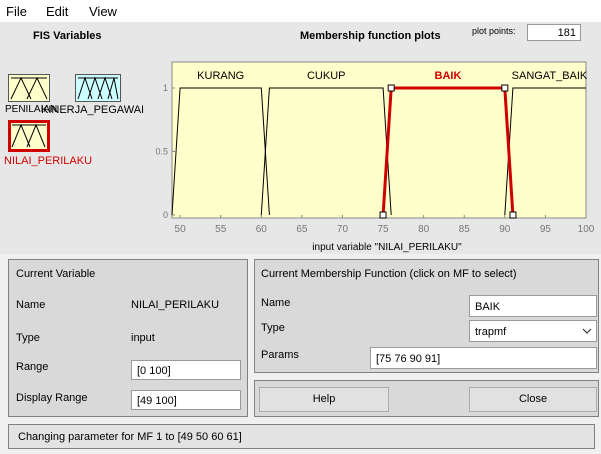 The image size is (601, 454). What do you see at coordinates (220, 76) in the screenshot?
I see `mf-label-kurang: KURANG` at bounding box center [220, 76].